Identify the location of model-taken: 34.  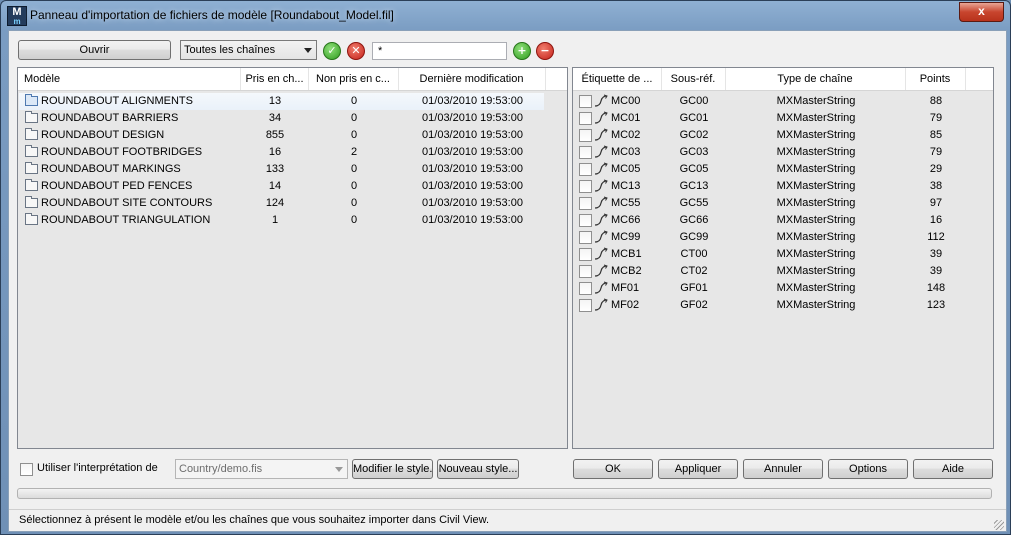
(275, 118).